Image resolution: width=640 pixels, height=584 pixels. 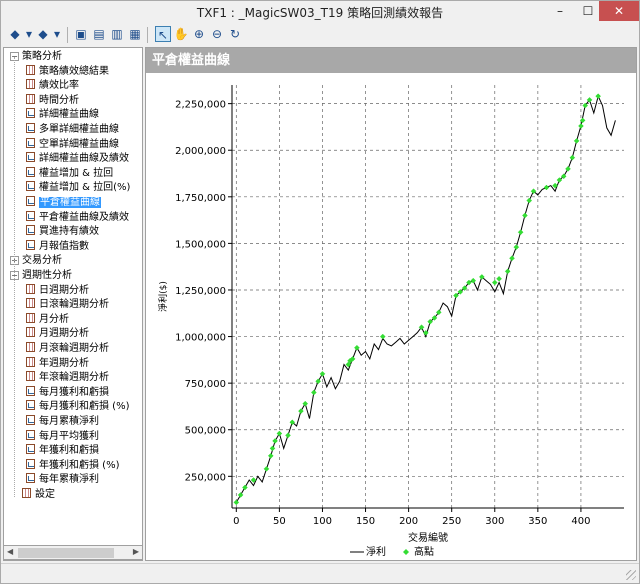 What do you see at coordinates (588, 11) in the screenshot?
I see `maximize-button: ☐` at bounding box center [588, 11].